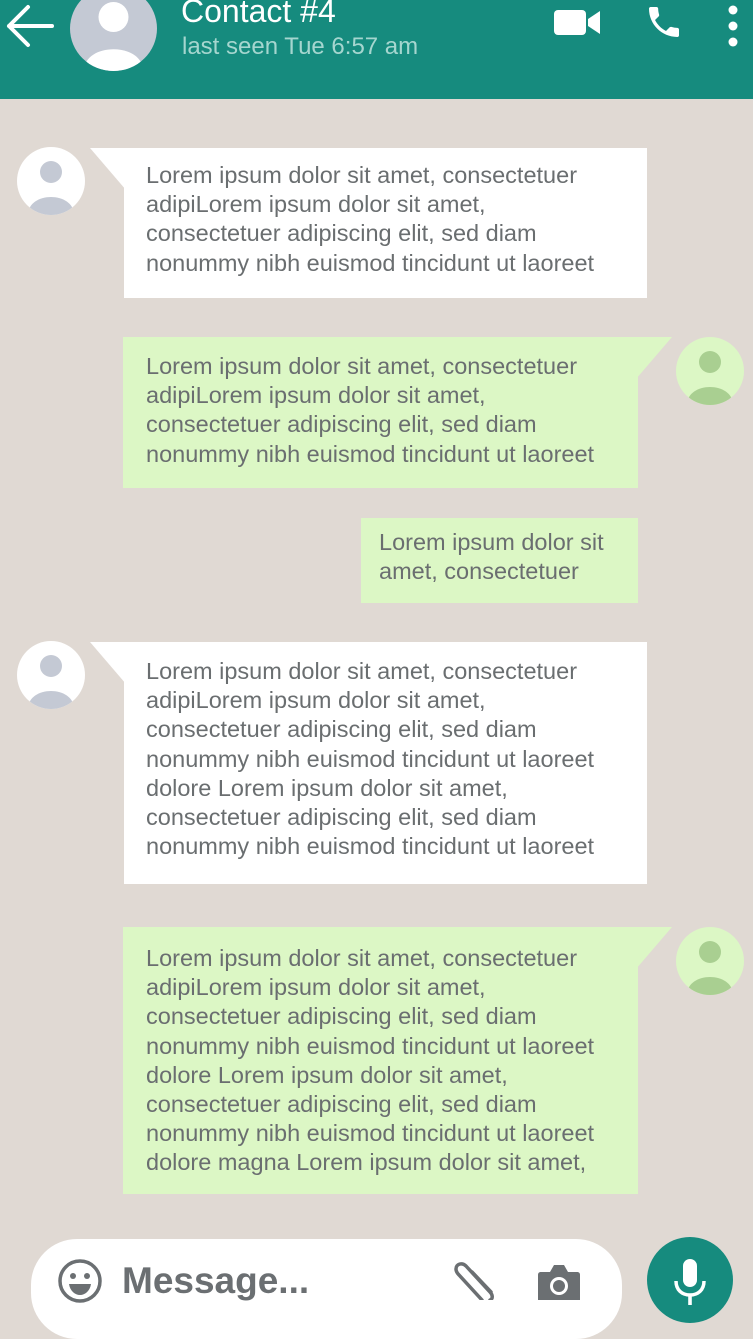 This screenshot has height=1339, width=753. I want to click on more-vert-icon, so click(733, 26).